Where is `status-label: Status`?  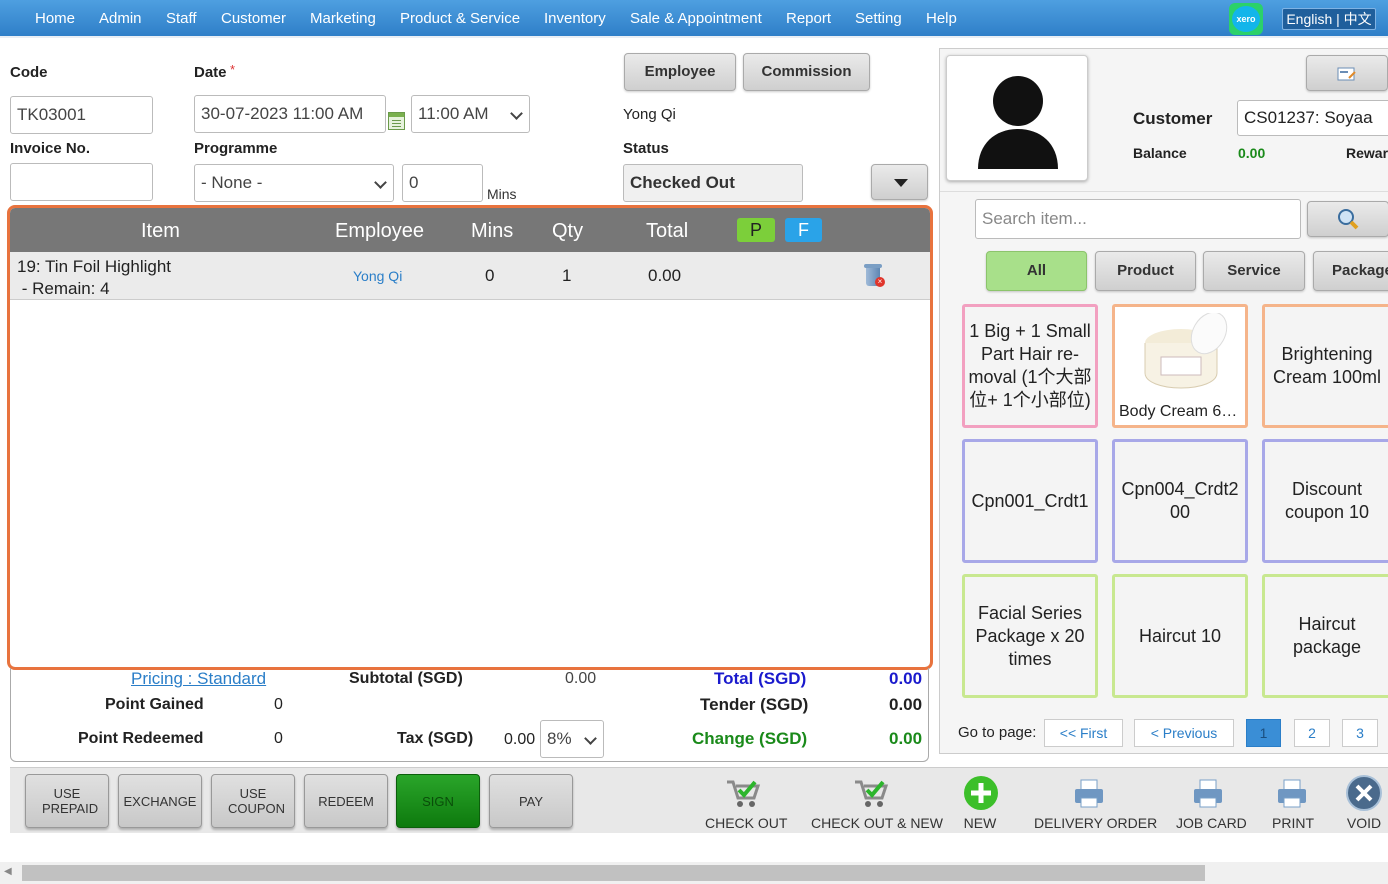 status-label: Status is located at coordinates (646, 148).